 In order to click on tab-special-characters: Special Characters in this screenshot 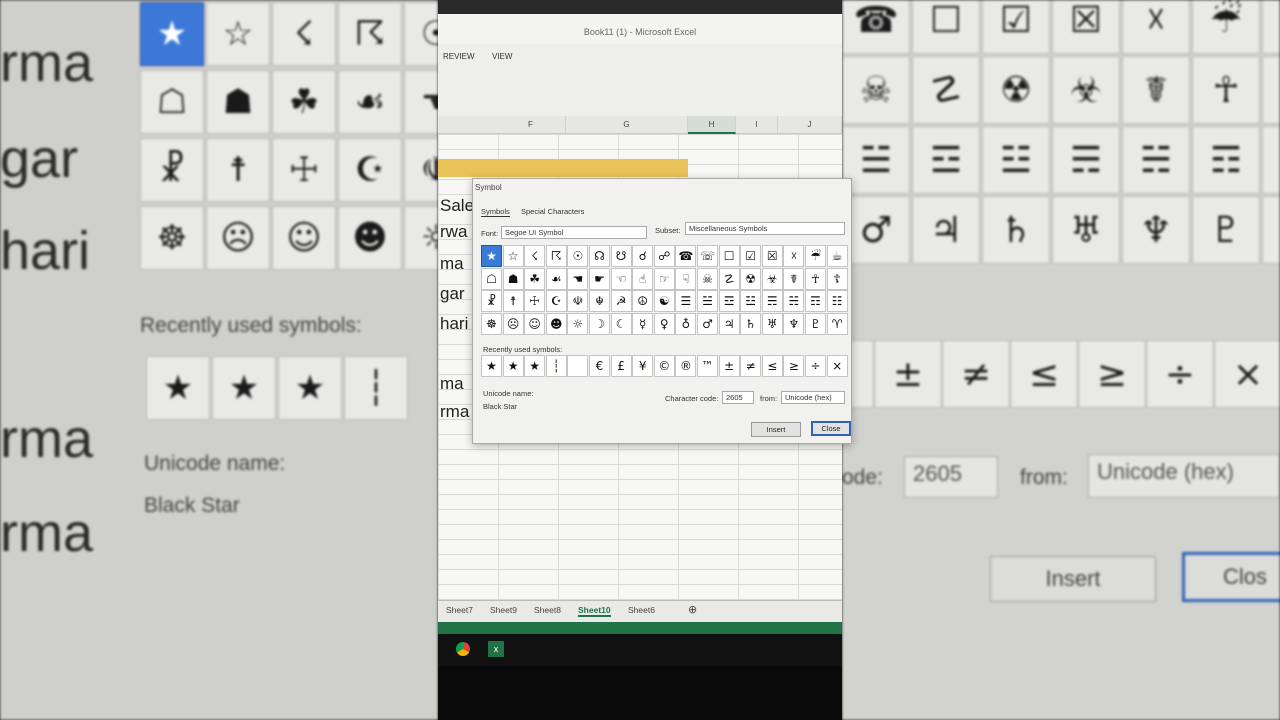, I will do `click(552, 211)`.